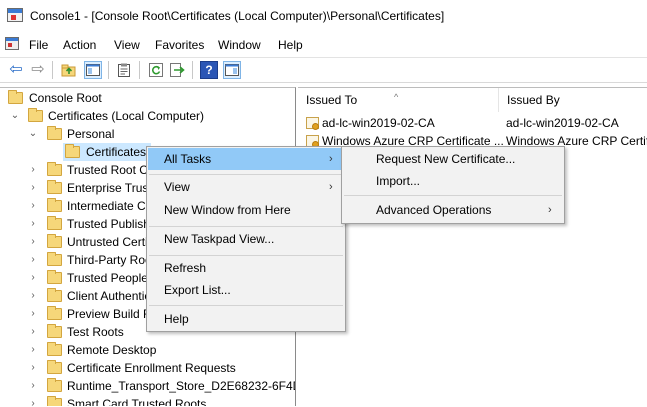 The width and height of the screenshot is (647, 407). I want to click on menu-window: Window, so click(239, 45).